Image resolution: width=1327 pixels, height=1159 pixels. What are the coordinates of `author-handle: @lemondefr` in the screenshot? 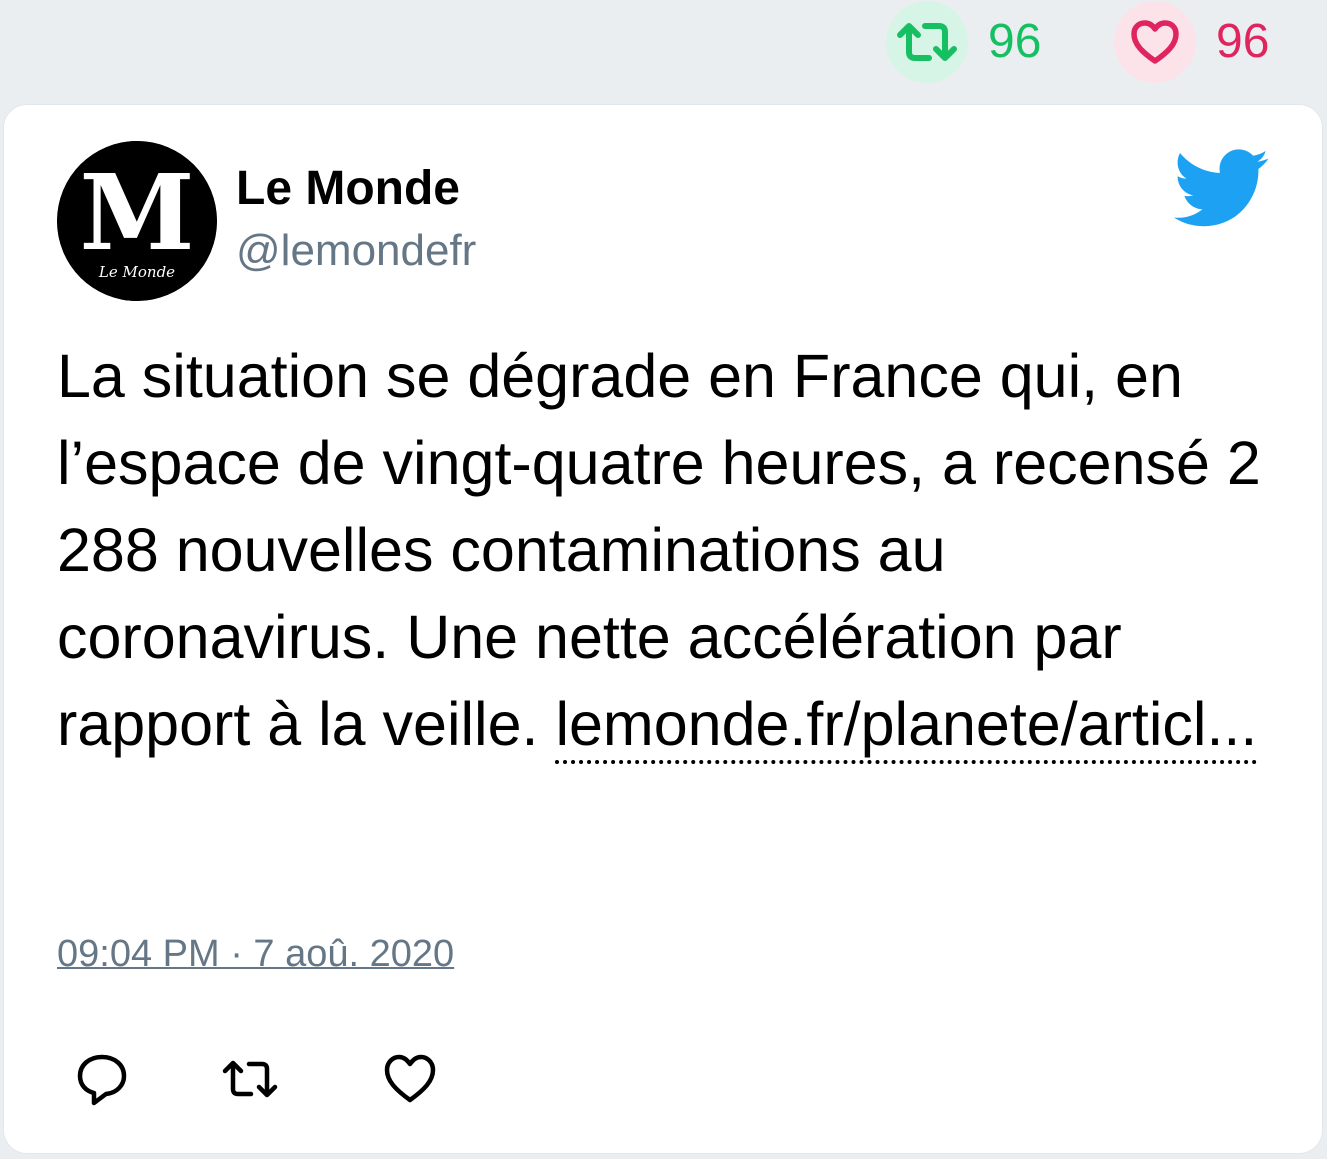 It's located at (356, 250).